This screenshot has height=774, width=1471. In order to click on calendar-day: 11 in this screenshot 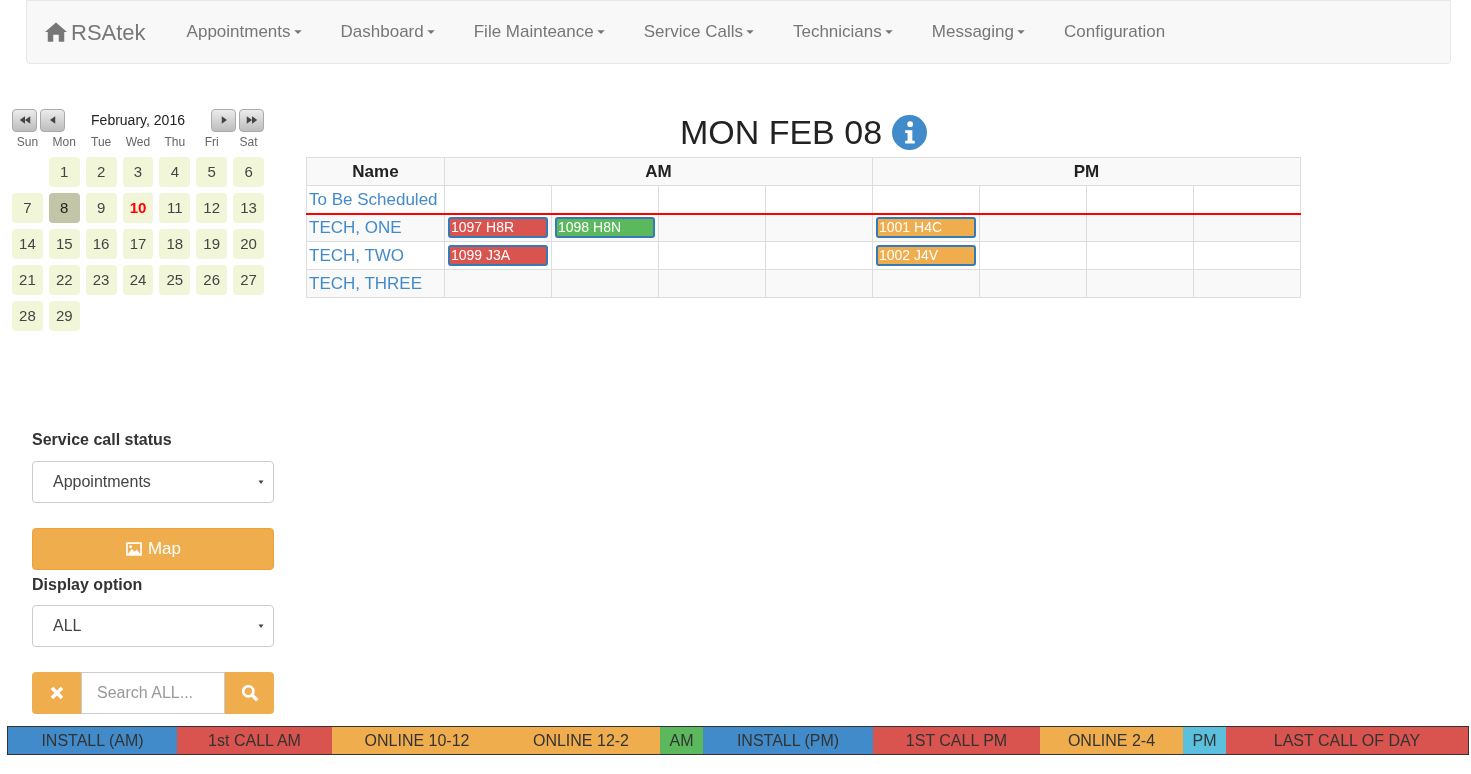, I will do `click(175, 208)`.